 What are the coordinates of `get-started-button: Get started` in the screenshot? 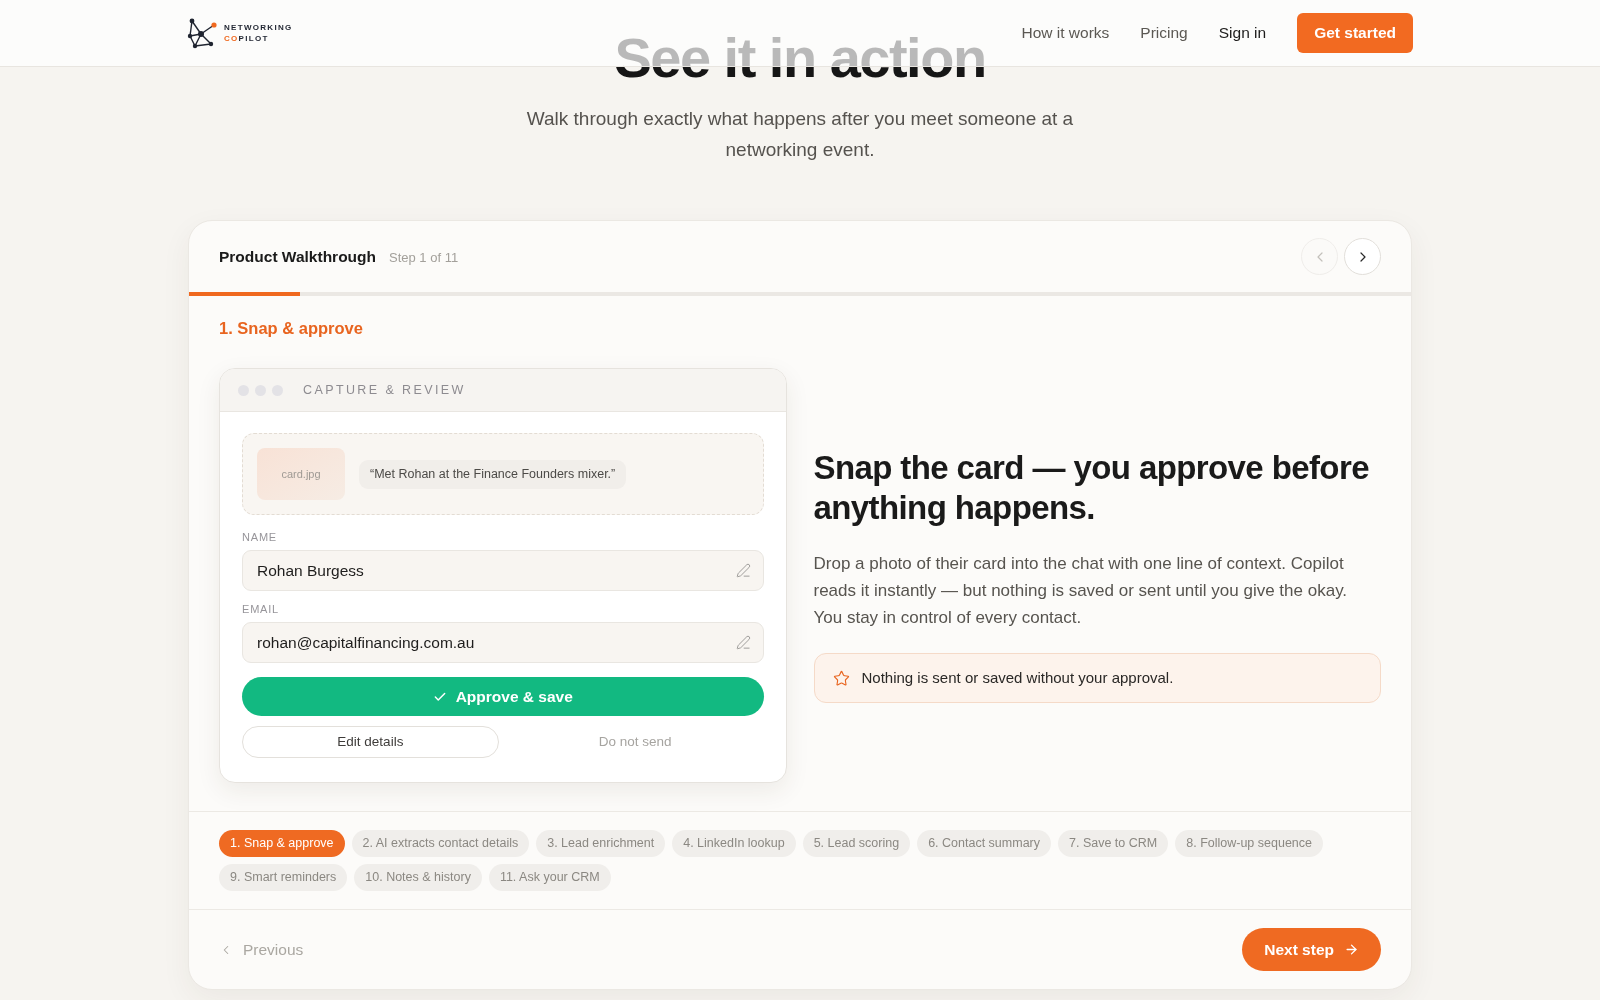 It's located at (1355, 33).